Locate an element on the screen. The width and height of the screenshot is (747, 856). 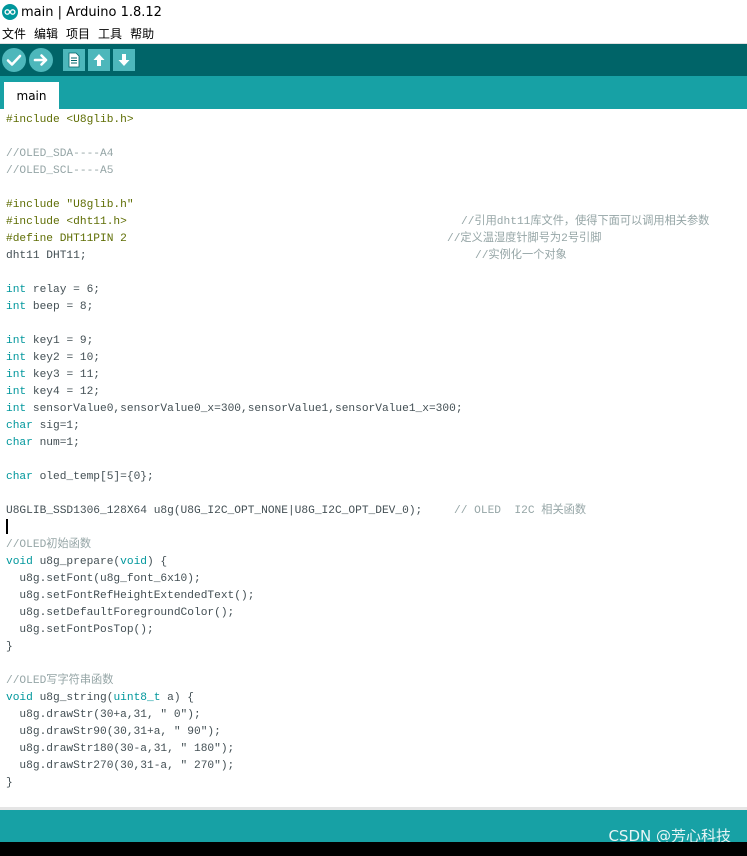
arrow-down-icon is located at coordinates (124, 60).